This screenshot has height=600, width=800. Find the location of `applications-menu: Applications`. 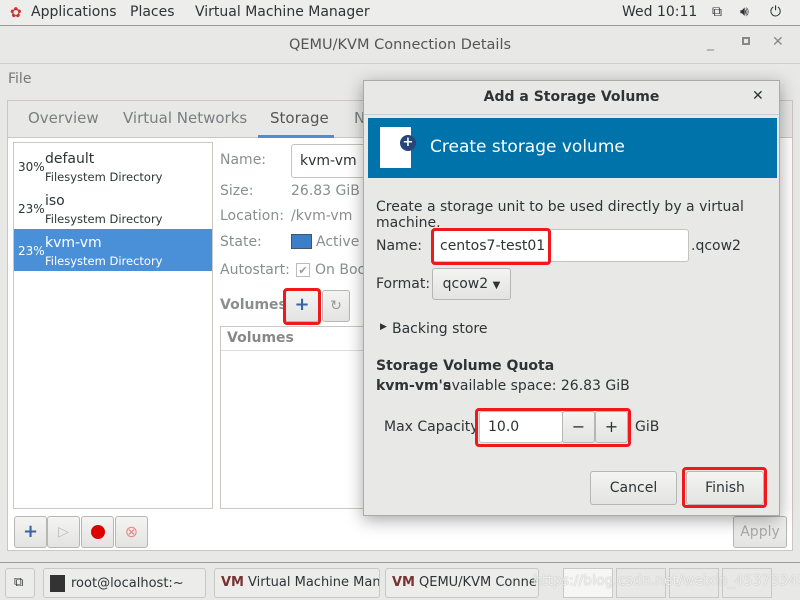

applications-menu: Applications is located at coordinates (74, 12).